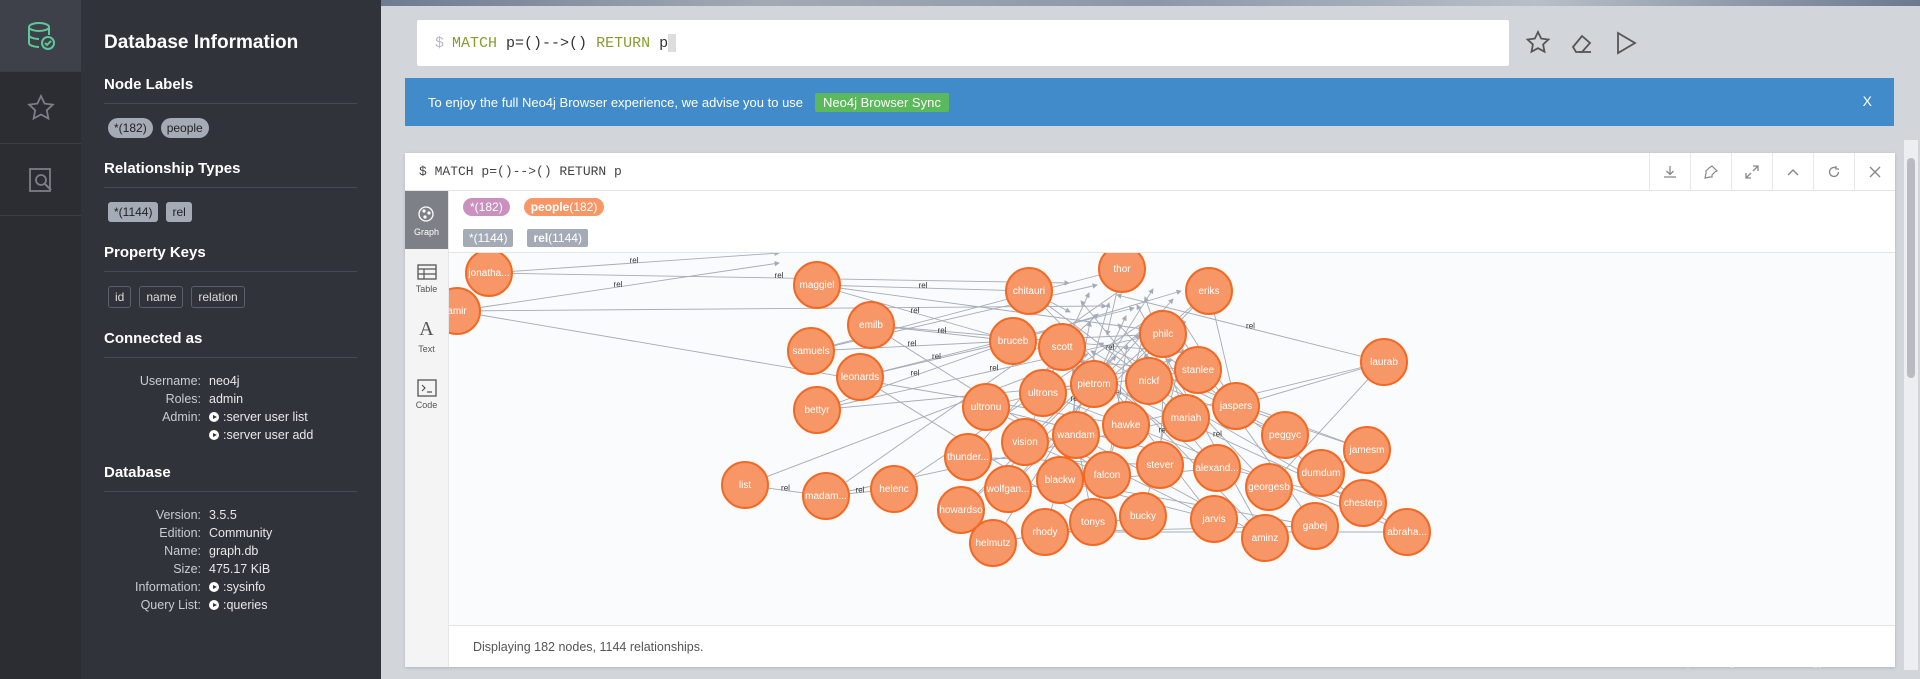 Image resolution: width=1920 pixels, height=679 pixels. I want to click on tab-code: Code, so click(426, 394).